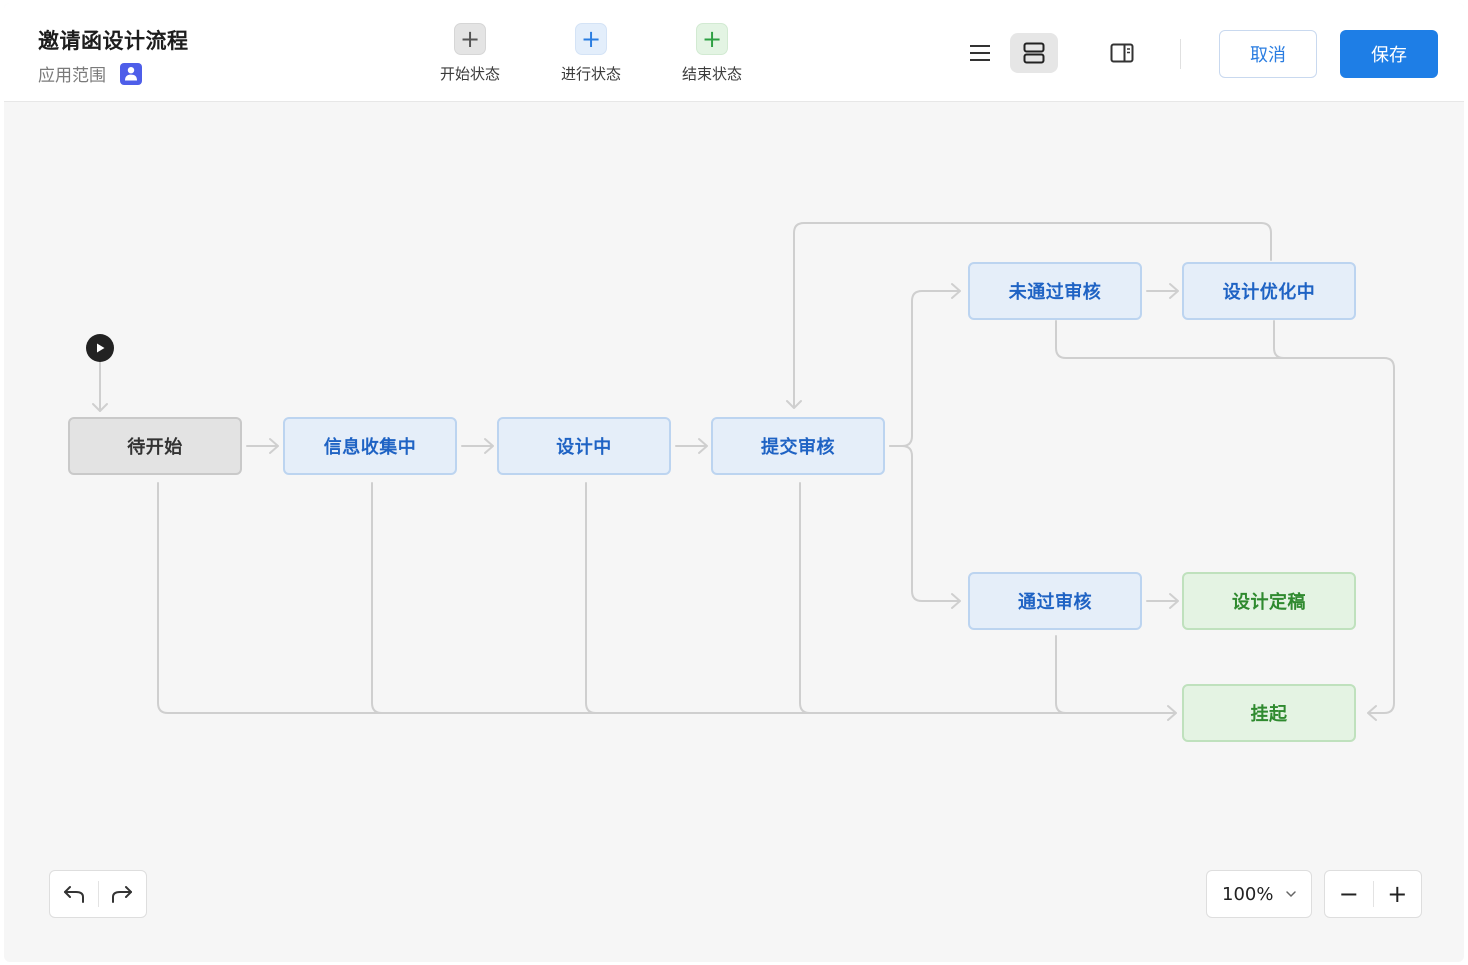 The height and width of the screenshot is (965, 1468). Describe the element at coordinates (1225, 520) in the screenshot. I see `to-suspended-right` at that location.